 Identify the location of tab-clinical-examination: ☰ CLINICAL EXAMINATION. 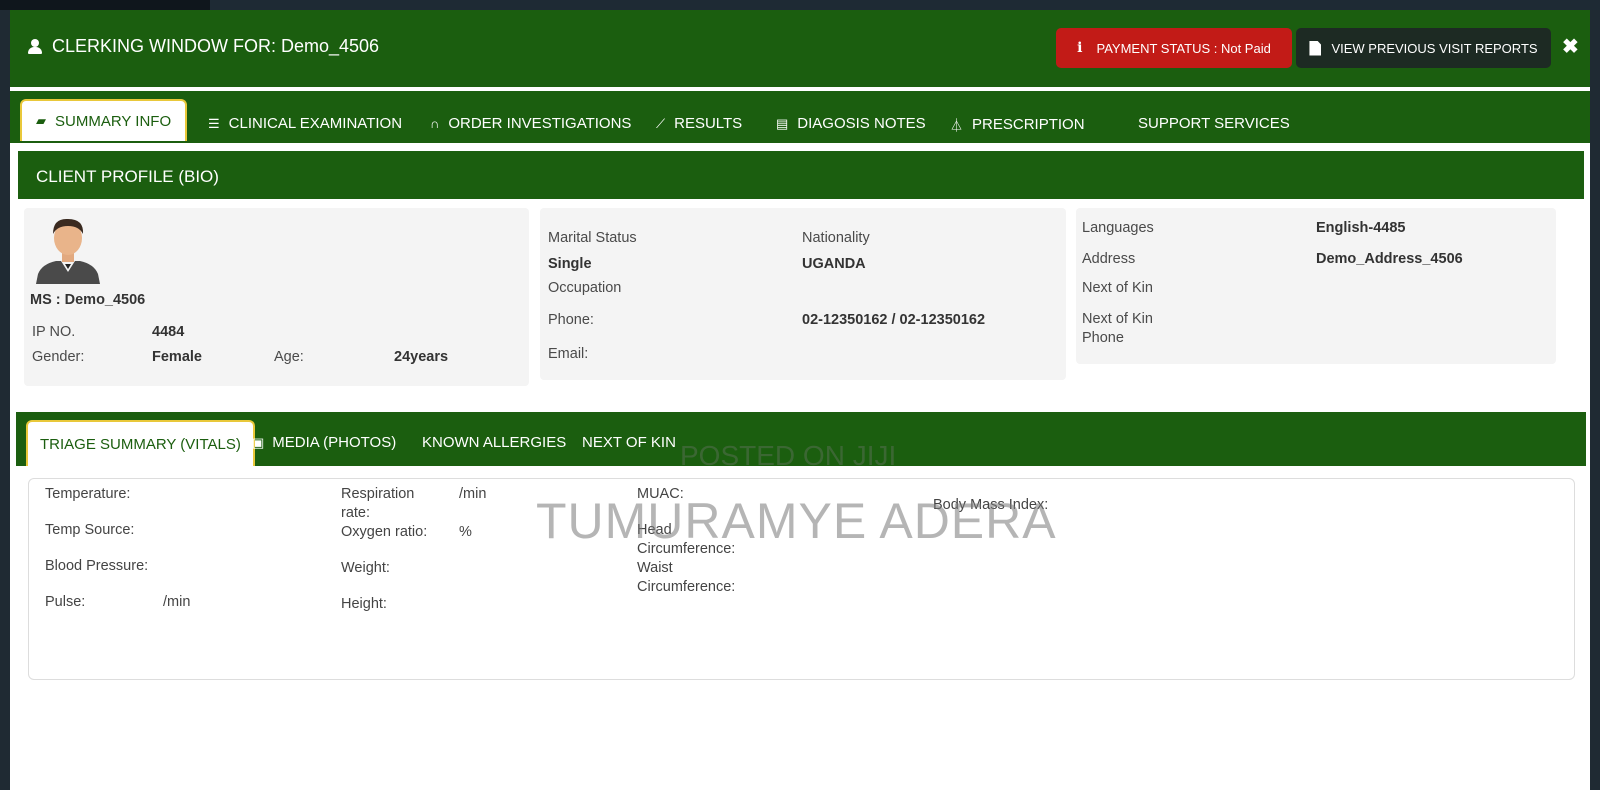
(305, 123).